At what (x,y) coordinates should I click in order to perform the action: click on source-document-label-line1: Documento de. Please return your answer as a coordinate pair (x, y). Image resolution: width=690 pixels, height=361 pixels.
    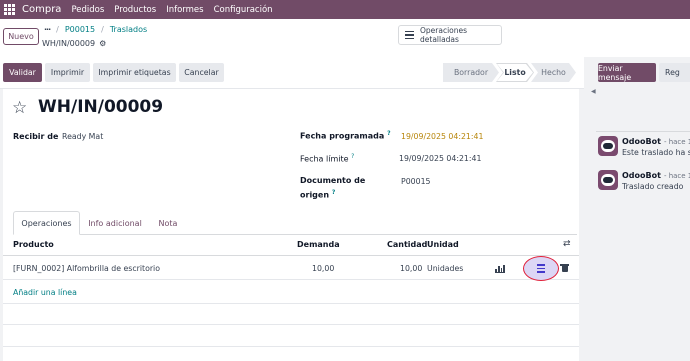
    Looking at the image, I should click on (333, 180).